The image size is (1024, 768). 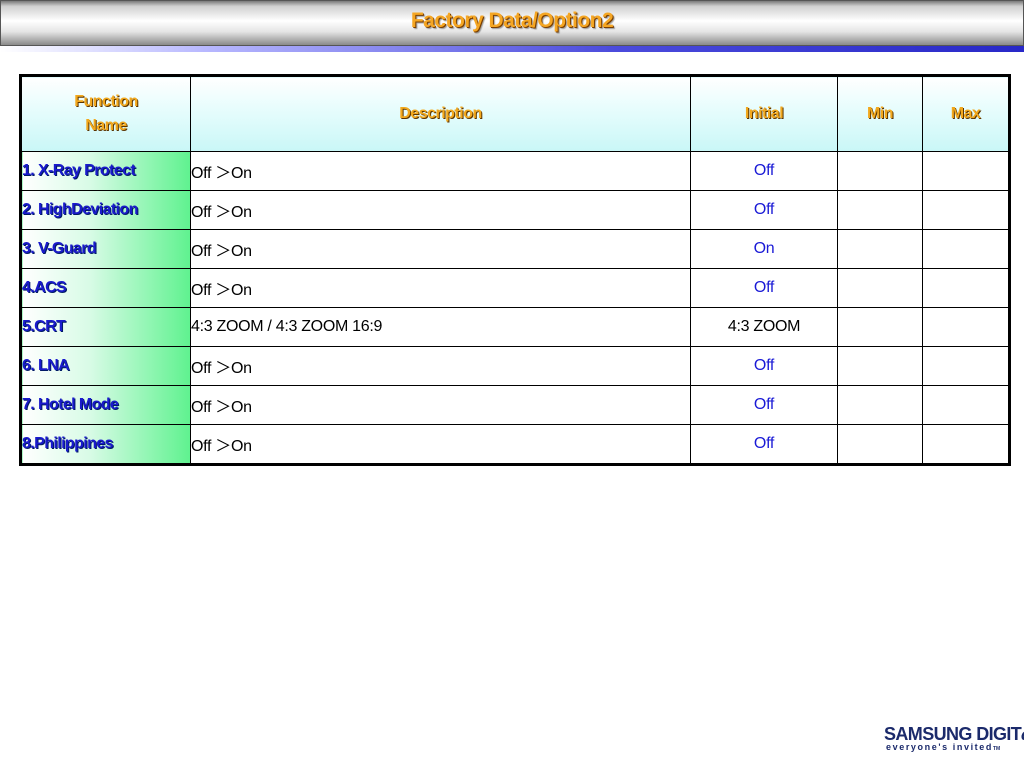 I want to click on function-name-cell: 4.ACS, so click(x=105, y=288).